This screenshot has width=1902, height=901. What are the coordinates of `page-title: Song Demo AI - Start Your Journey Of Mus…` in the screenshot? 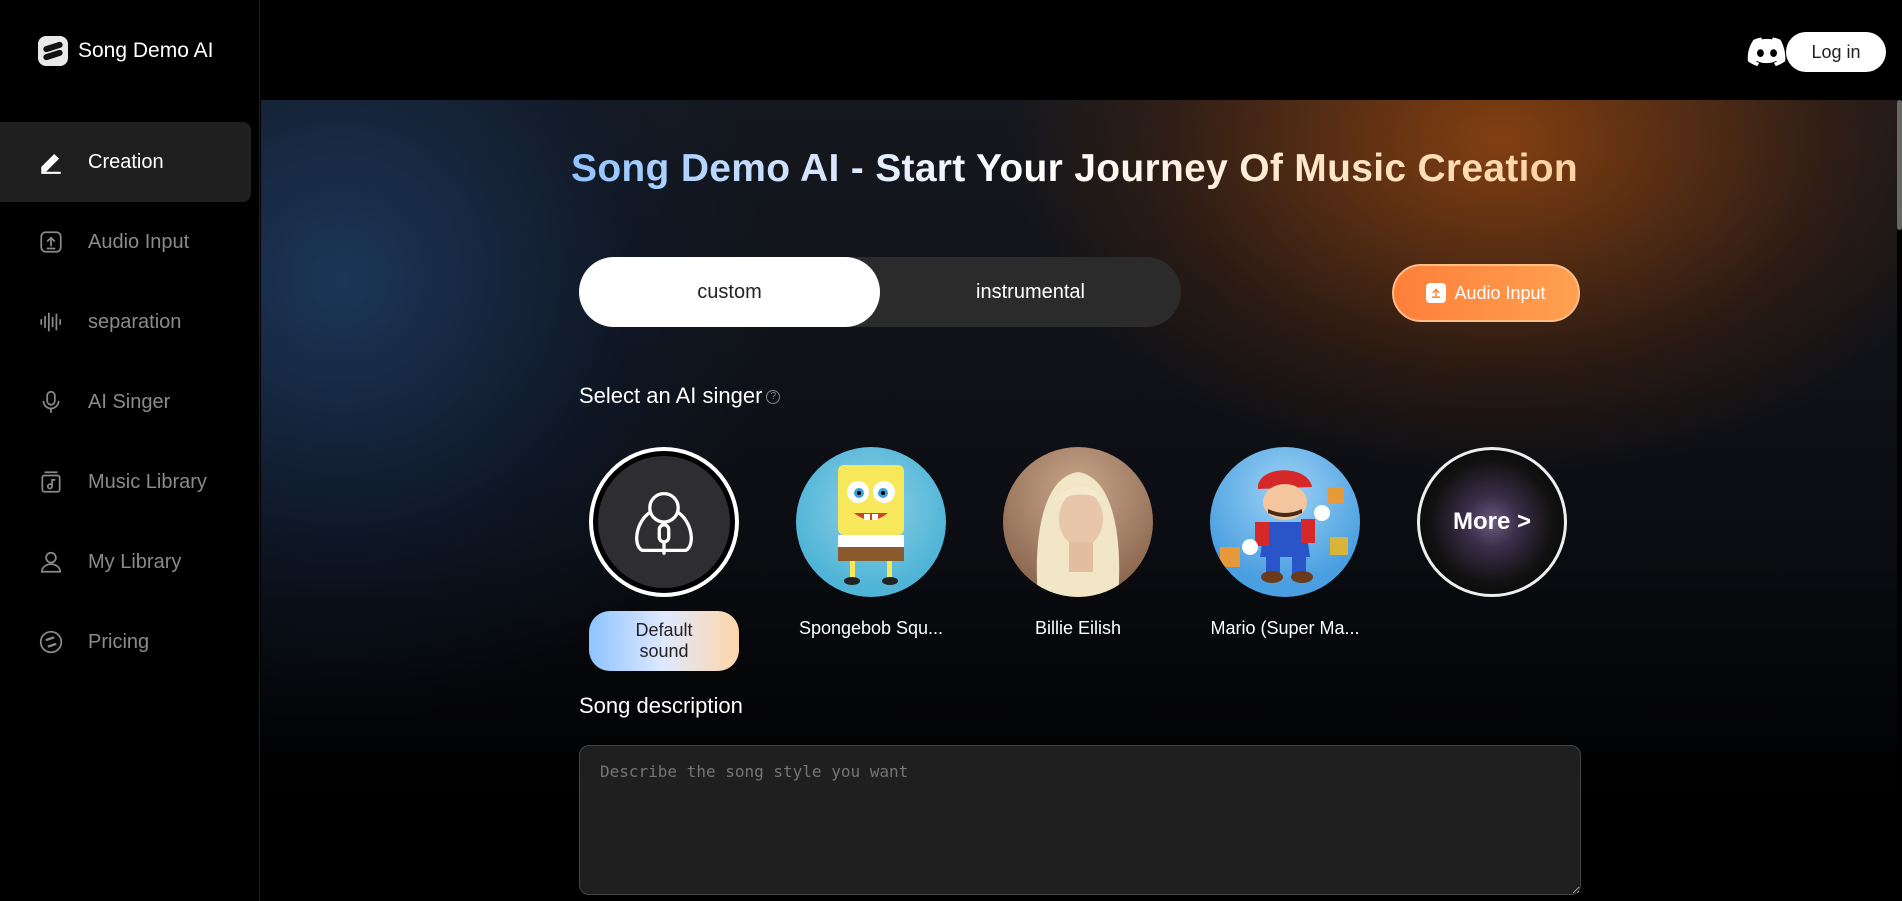 It's located at (1075, 168).